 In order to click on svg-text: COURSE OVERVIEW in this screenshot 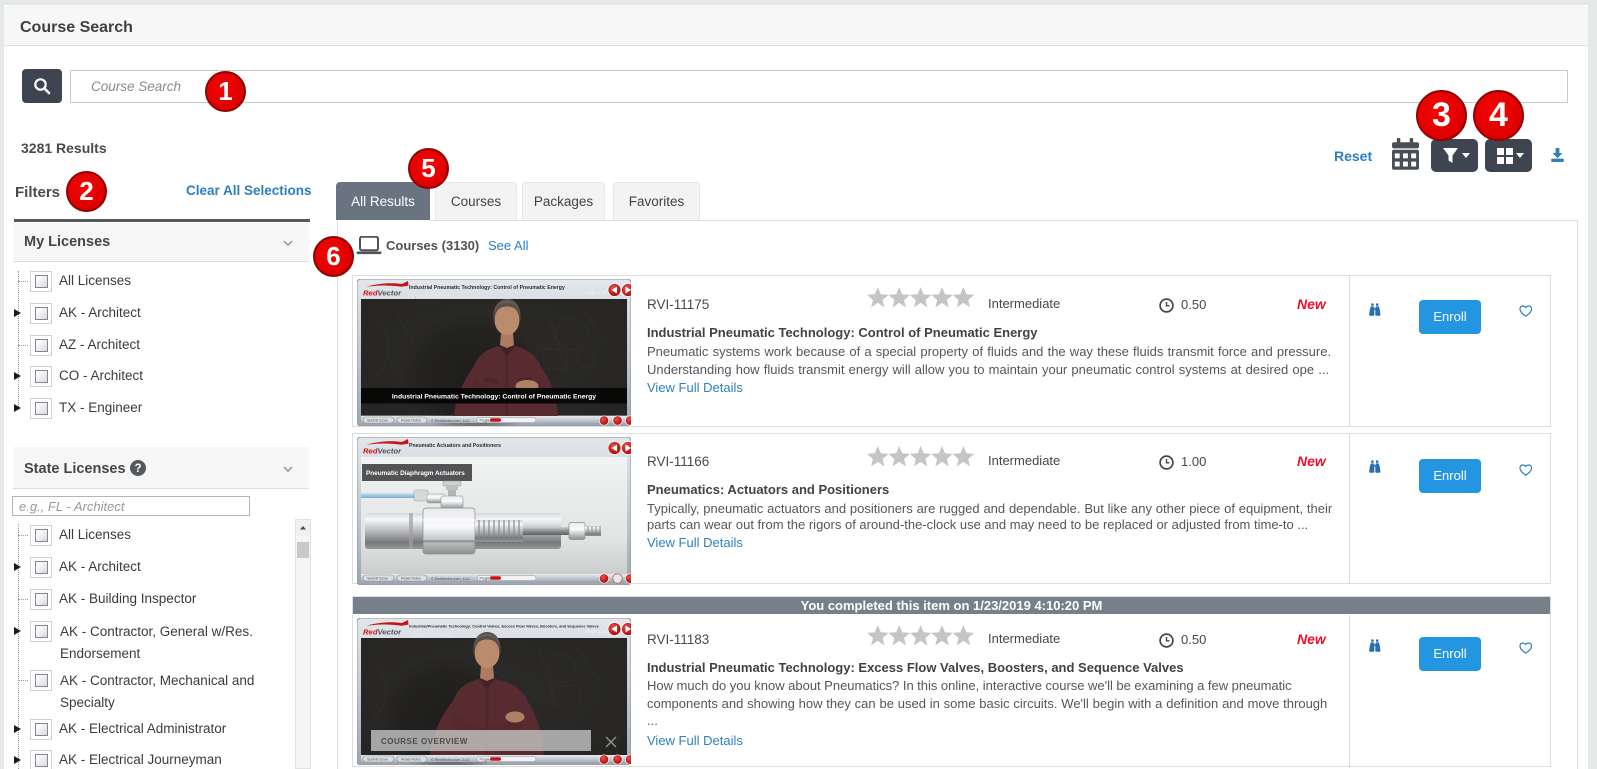, I will do `click(424, 741)`.